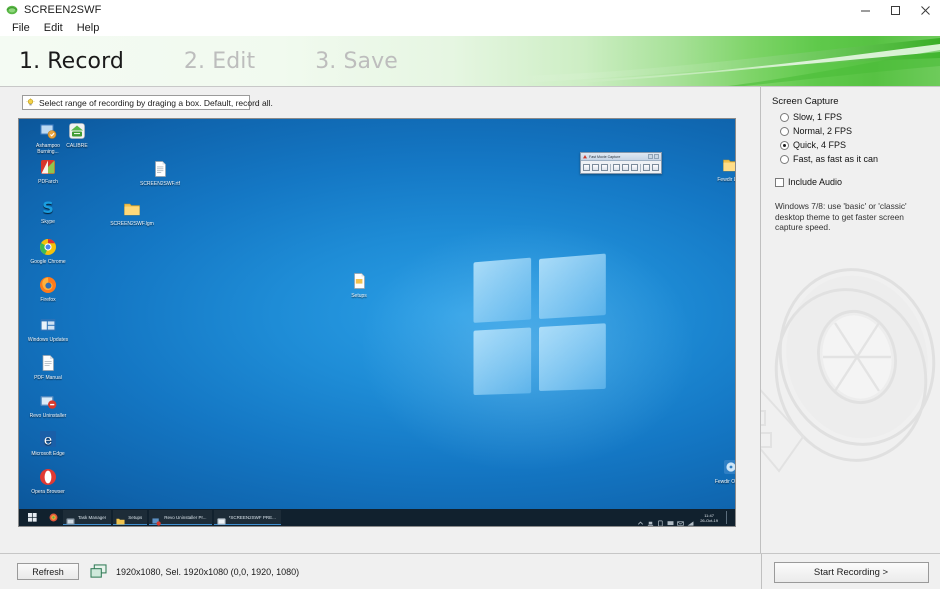 Image resolution: width=940 pixels, height=589 pixels. Describe the element at coordinates (848, 370) in the screenshot. I see `film-reel-watermark` at that location.